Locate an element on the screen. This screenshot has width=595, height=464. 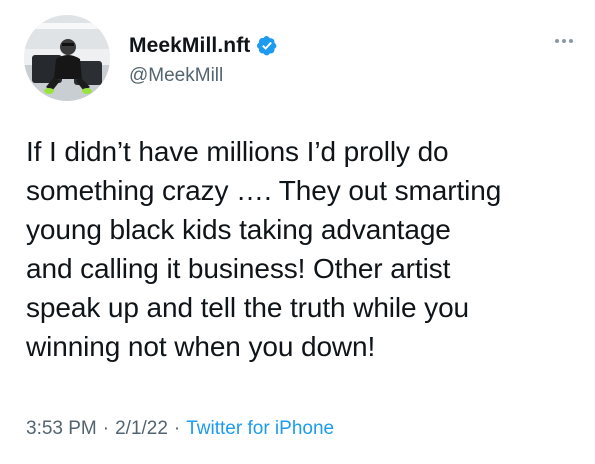
author-name-row: MeekMill.nft is located at coordinates (203, 46).